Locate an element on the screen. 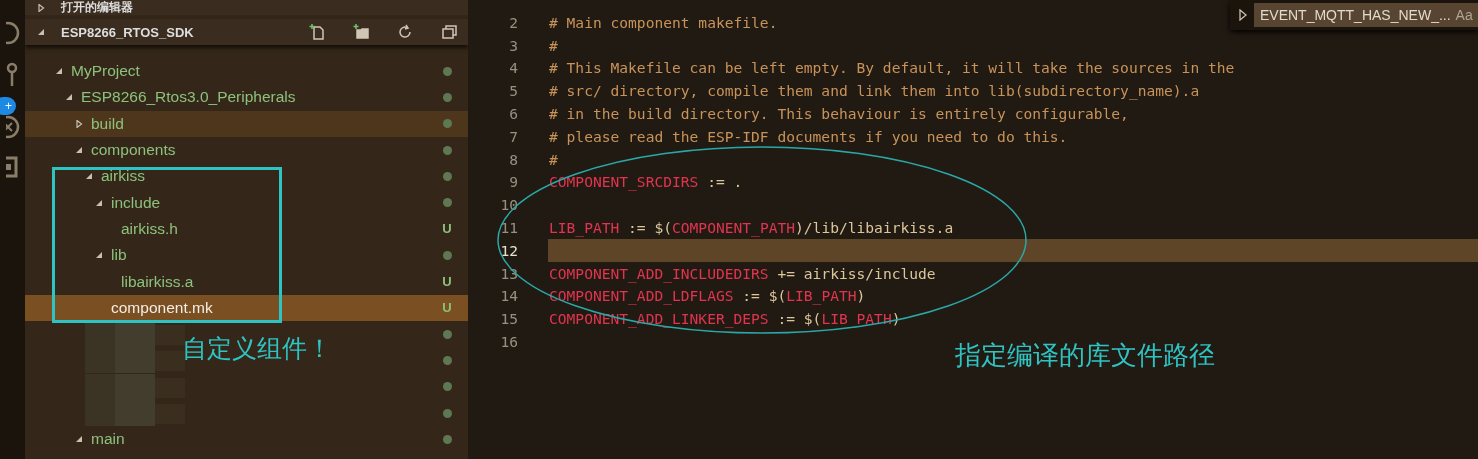 The height and width of the screenshot is (459, 1478). file-name: components is located at coordinates (134, 150).